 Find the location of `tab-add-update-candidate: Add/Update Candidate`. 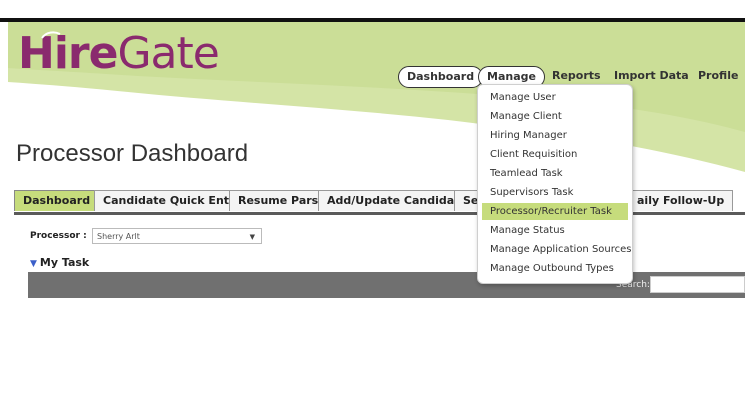

tab-add-update-candidate: Add/Update Candidate is located at coordinates (397, 200).